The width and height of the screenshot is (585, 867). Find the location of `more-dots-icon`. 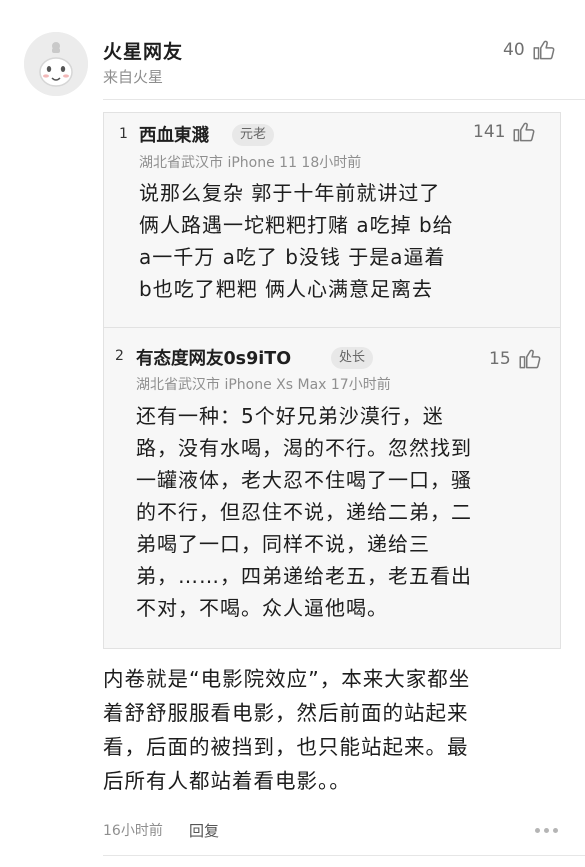

more-dots-icon is located at coordinates (546, 830).